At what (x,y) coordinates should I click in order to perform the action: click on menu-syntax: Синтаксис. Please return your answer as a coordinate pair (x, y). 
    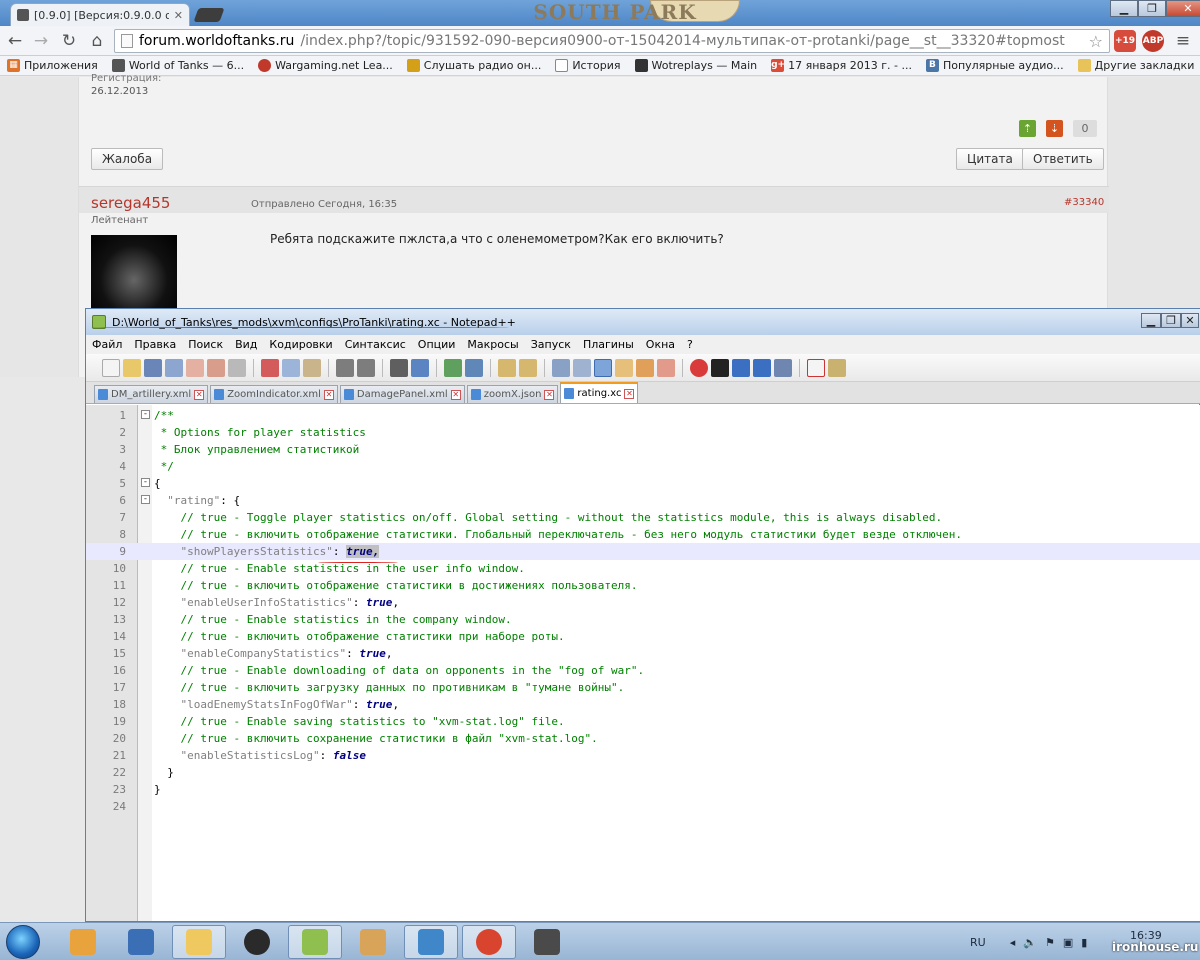
    Looking at the image, I should click on (375, 344).